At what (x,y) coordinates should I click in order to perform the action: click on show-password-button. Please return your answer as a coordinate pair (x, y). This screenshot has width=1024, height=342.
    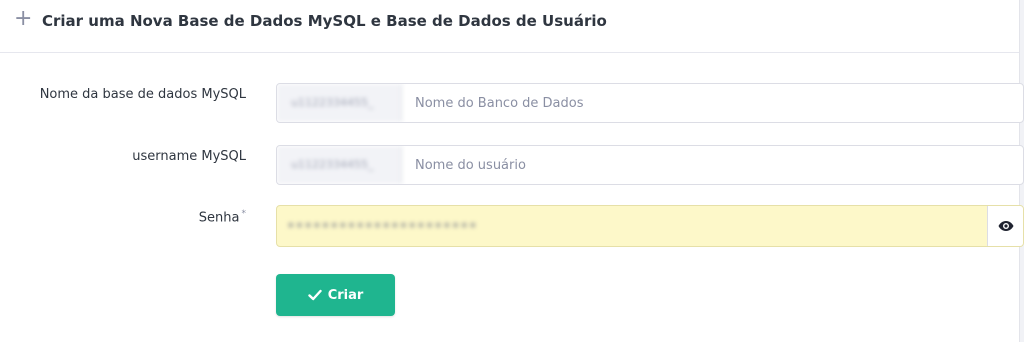
    Looking at the image, I should click on (1005, 226).